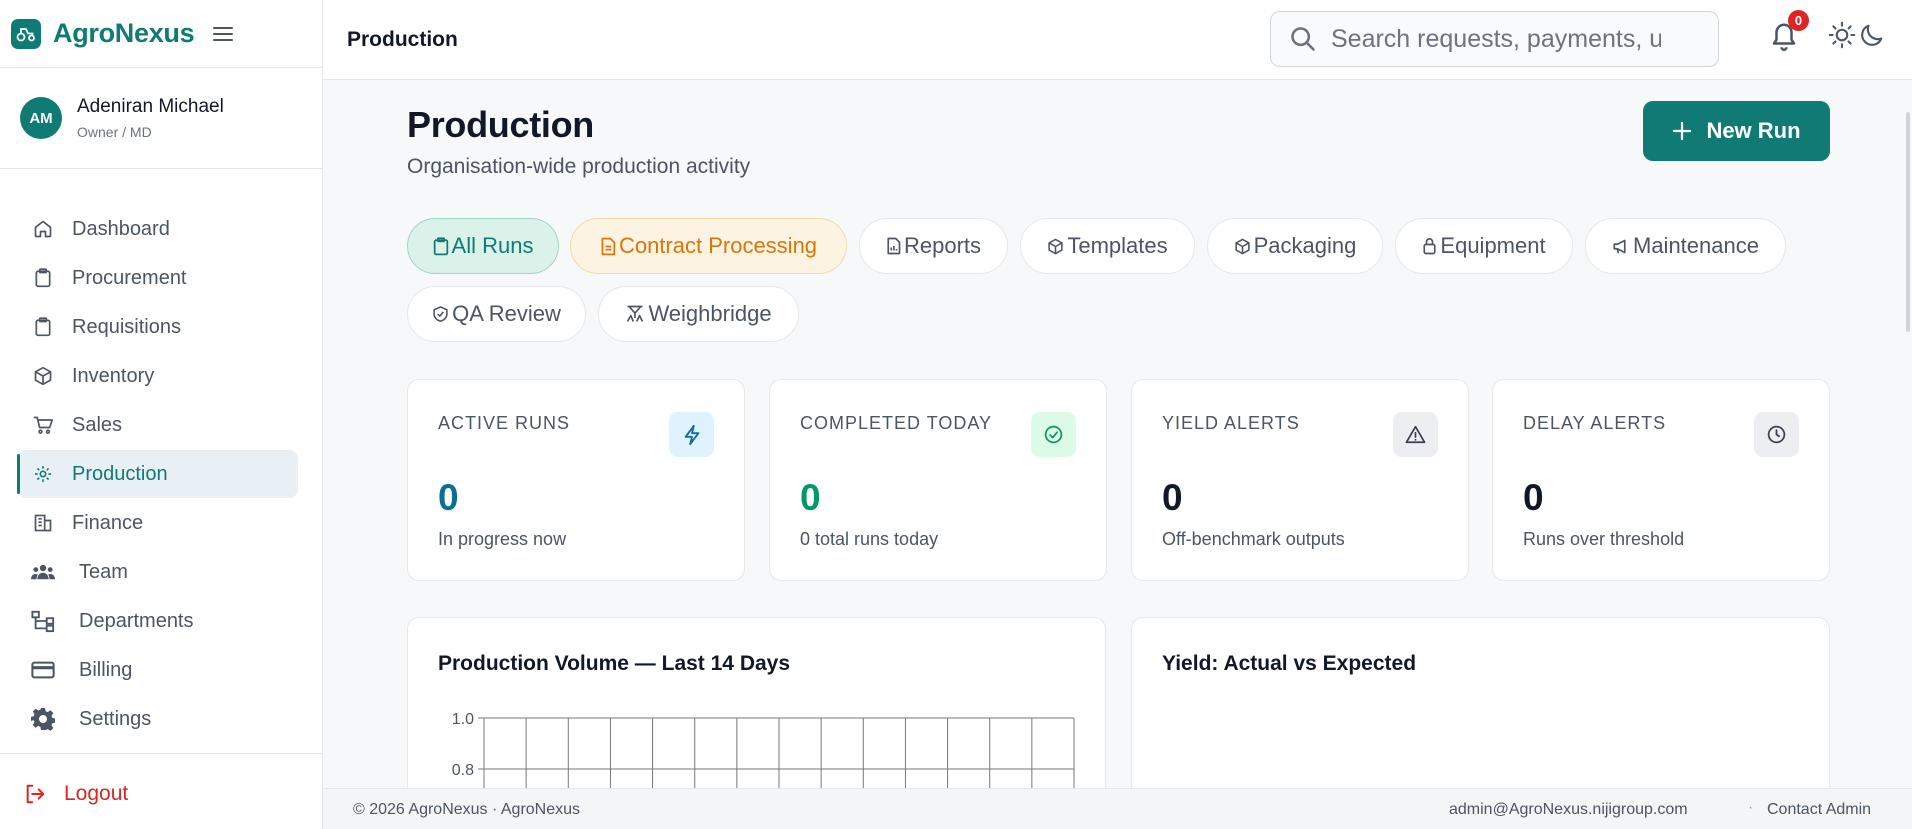 This screenshot has height=829, width=1912. What do you see at coordinates (157, 523) in the screenshot?
I see `sidebar-item-finance: Finance` at bounding box center [157, 523].